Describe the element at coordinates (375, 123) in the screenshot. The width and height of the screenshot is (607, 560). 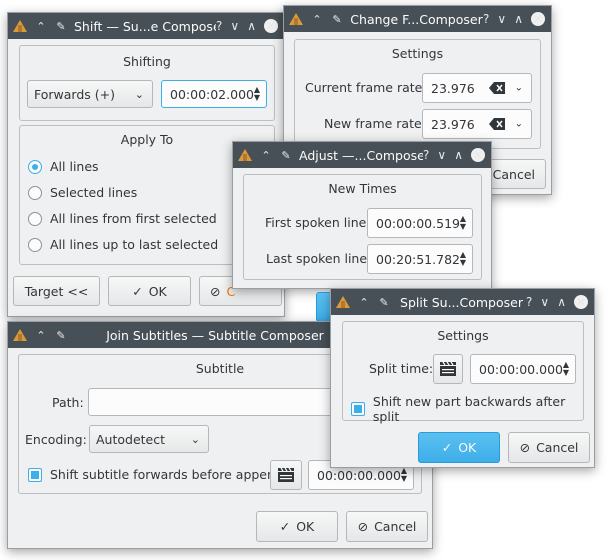
I see `new-rate-label: New frame rate:` at that location.